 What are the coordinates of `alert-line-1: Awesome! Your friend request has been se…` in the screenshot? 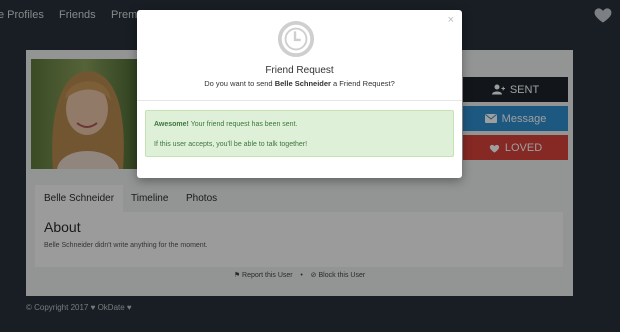 It's located at (225, 124).